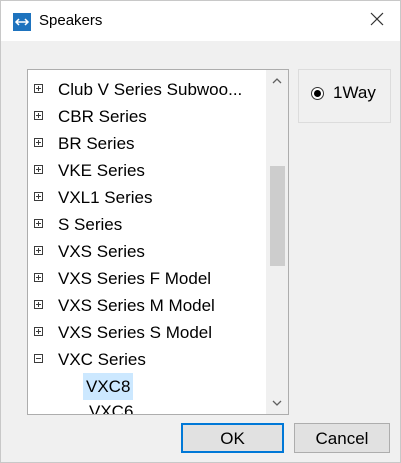 This screenshot has height=463, width=401. What do you see at coordinates (232, 438) in the screenshot?
I see `ok-button: OK` at bounding box center [232, 438].